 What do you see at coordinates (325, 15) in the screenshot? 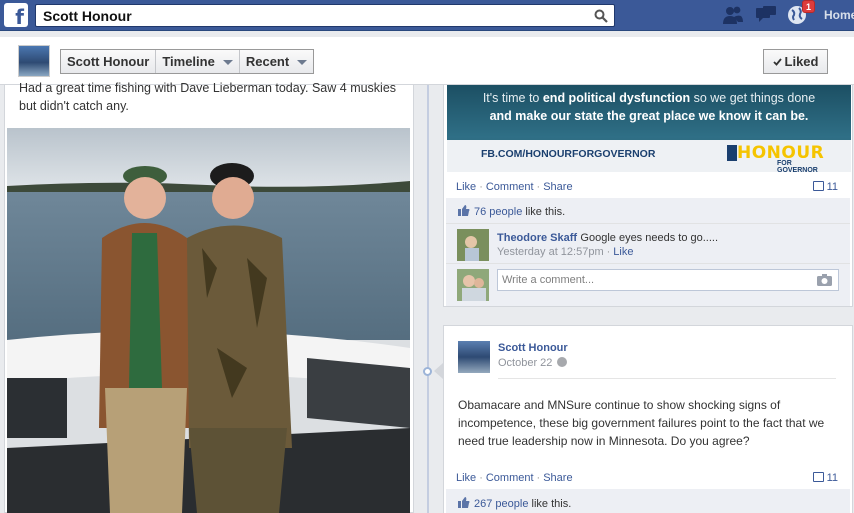
I see `search-input: Scott Honour` at bounding box center [325, 15].